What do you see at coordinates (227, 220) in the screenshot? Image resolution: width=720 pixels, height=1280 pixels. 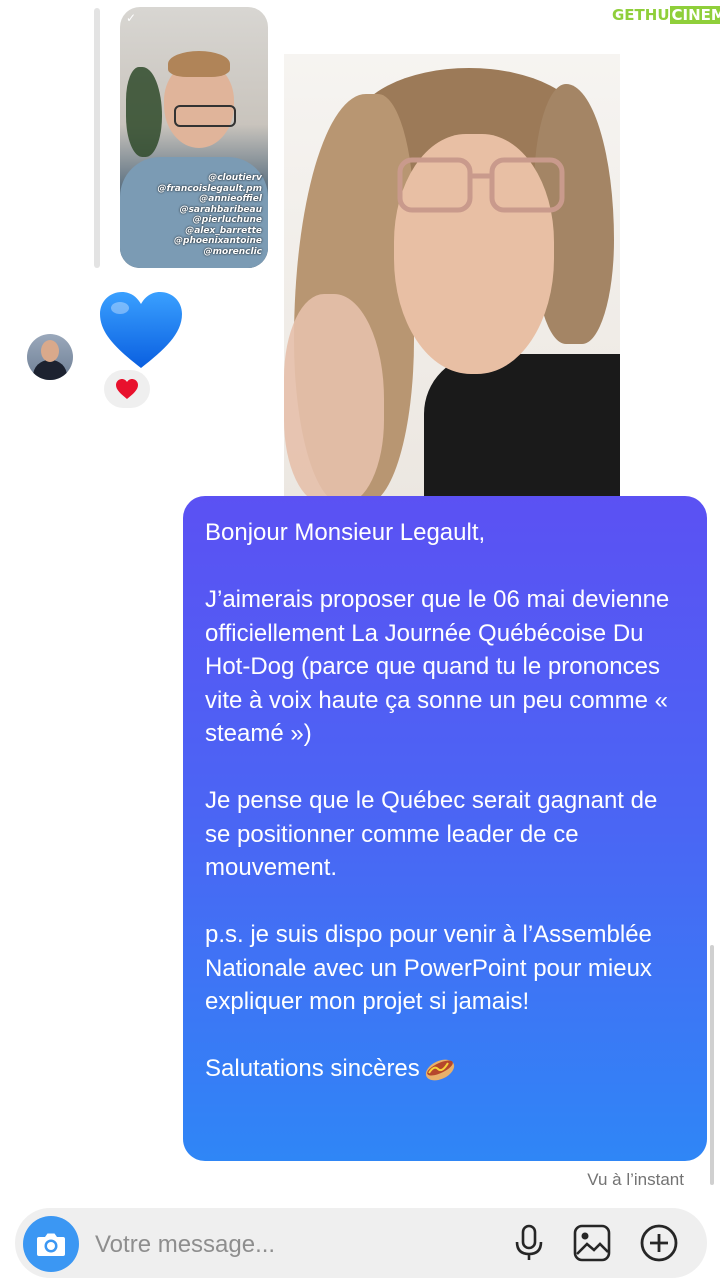 I see `mention: @pierluchune` at bounding box center [227, 220].